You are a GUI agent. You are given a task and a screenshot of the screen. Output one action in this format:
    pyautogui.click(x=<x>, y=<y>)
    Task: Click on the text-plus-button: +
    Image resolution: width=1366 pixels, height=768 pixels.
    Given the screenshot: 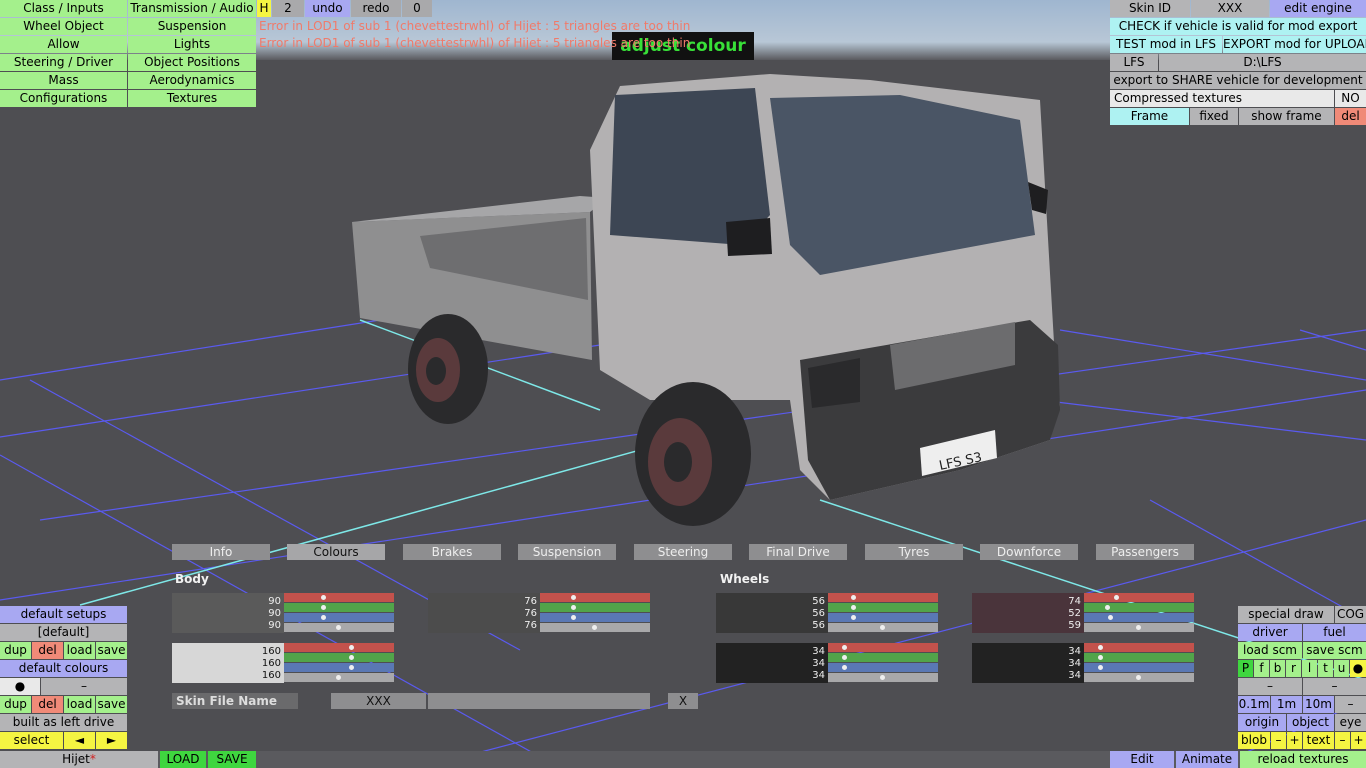 What is the action you would take?
    pyautogui.click(x=1358, y=740)
    